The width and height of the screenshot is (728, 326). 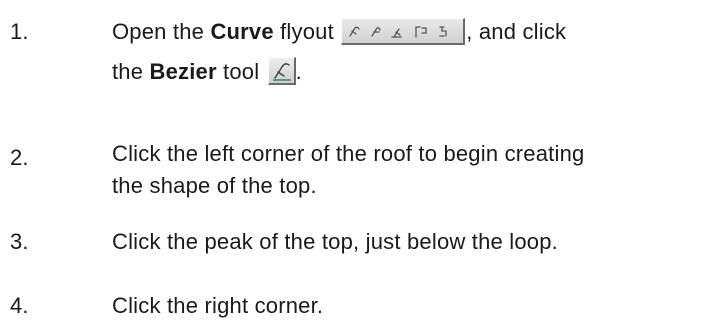 What do you see at coordinates (19, 157) in the screenshot?
I see `step-number: 2.` at bounding box center [19, 157].